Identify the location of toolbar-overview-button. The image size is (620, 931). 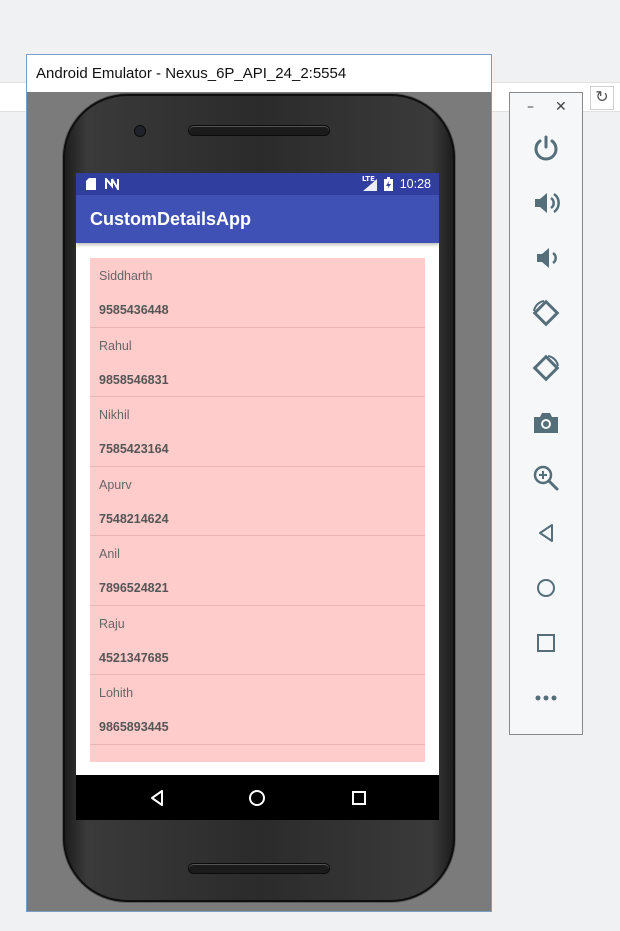
(546, 643).